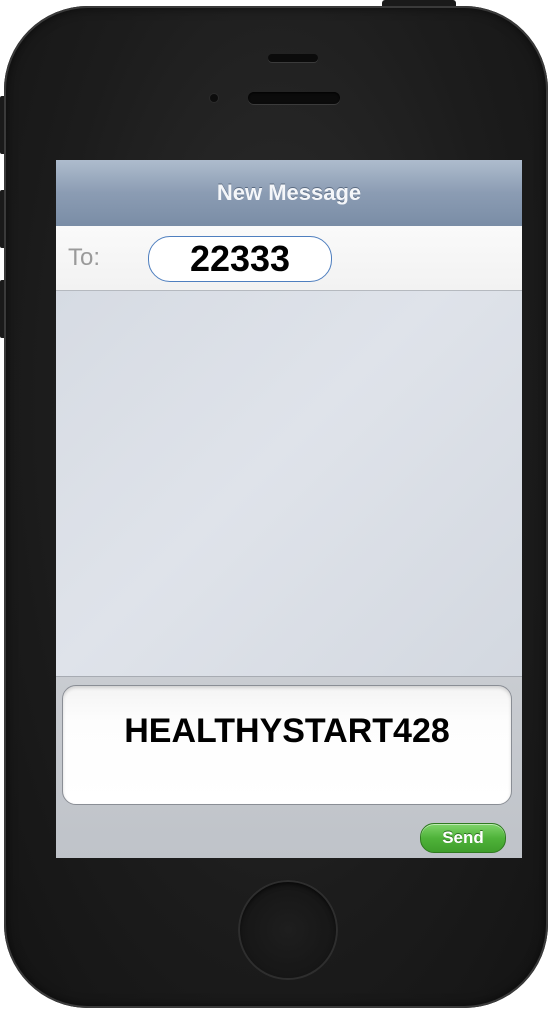 This screenshot has height=1012, width=554. What do you see at coordinates (214, 98) in the screenshot?
I see `camera-icon` at bounding box center [214, 98].